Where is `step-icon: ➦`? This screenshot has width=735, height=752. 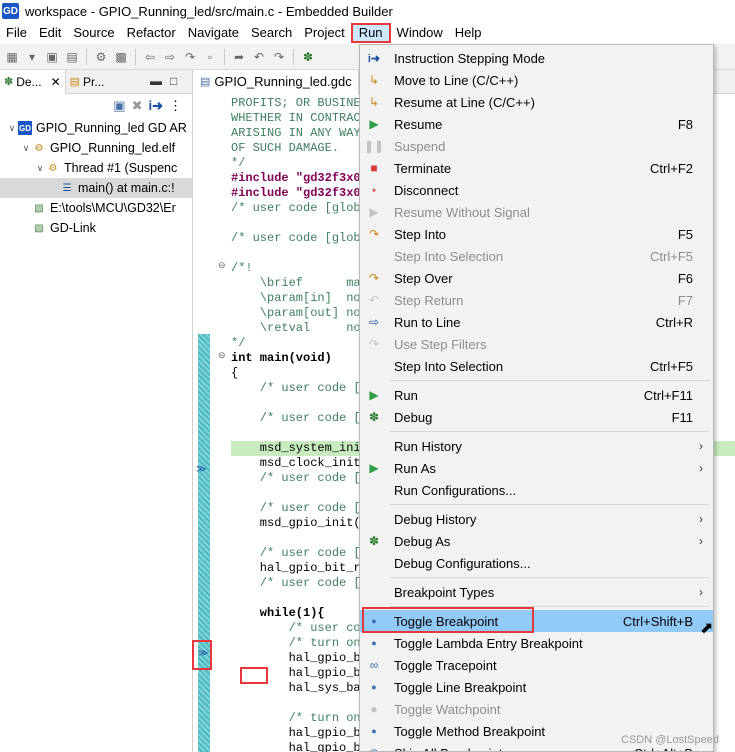 step-icon: ➦ is located at coordinates (239, 57).